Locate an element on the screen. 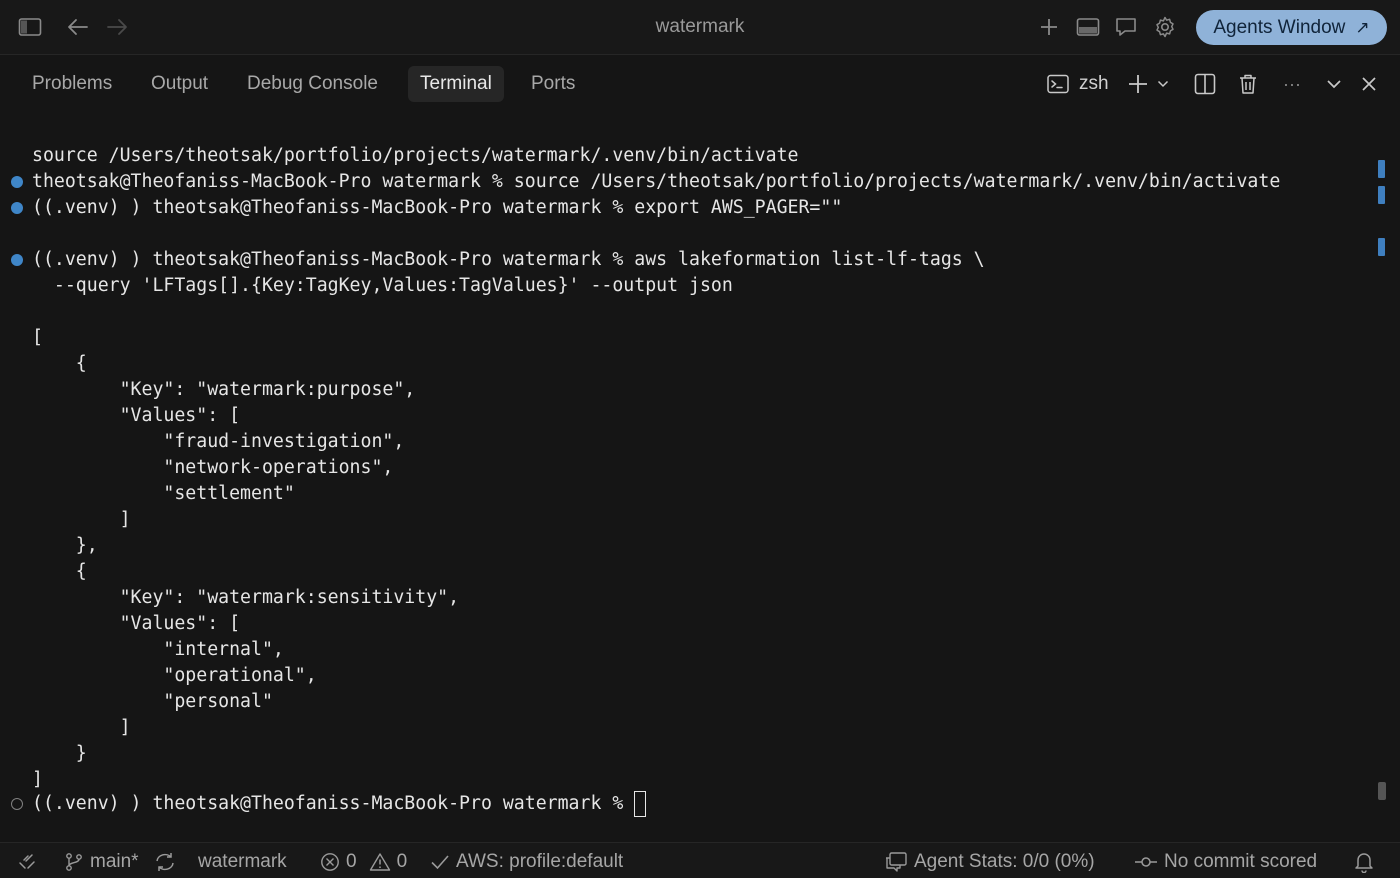 Image resolution: width=1400 pixels, height=878 pixels. shell-name: zsh is located at coordinates (1094, 83).